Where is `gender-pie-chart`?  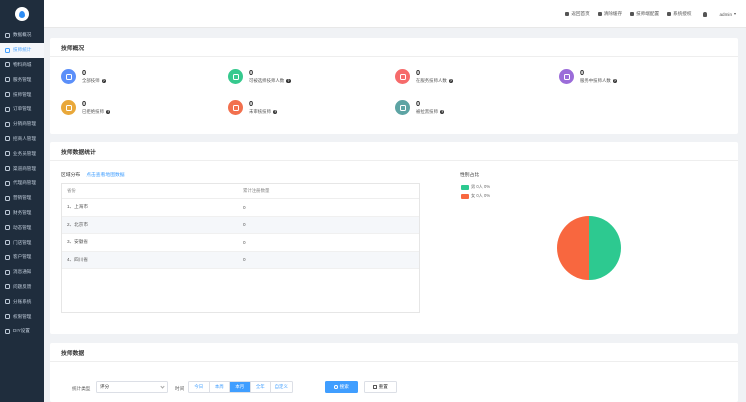
gender-pie-chart is located at coordinates (589, 248).